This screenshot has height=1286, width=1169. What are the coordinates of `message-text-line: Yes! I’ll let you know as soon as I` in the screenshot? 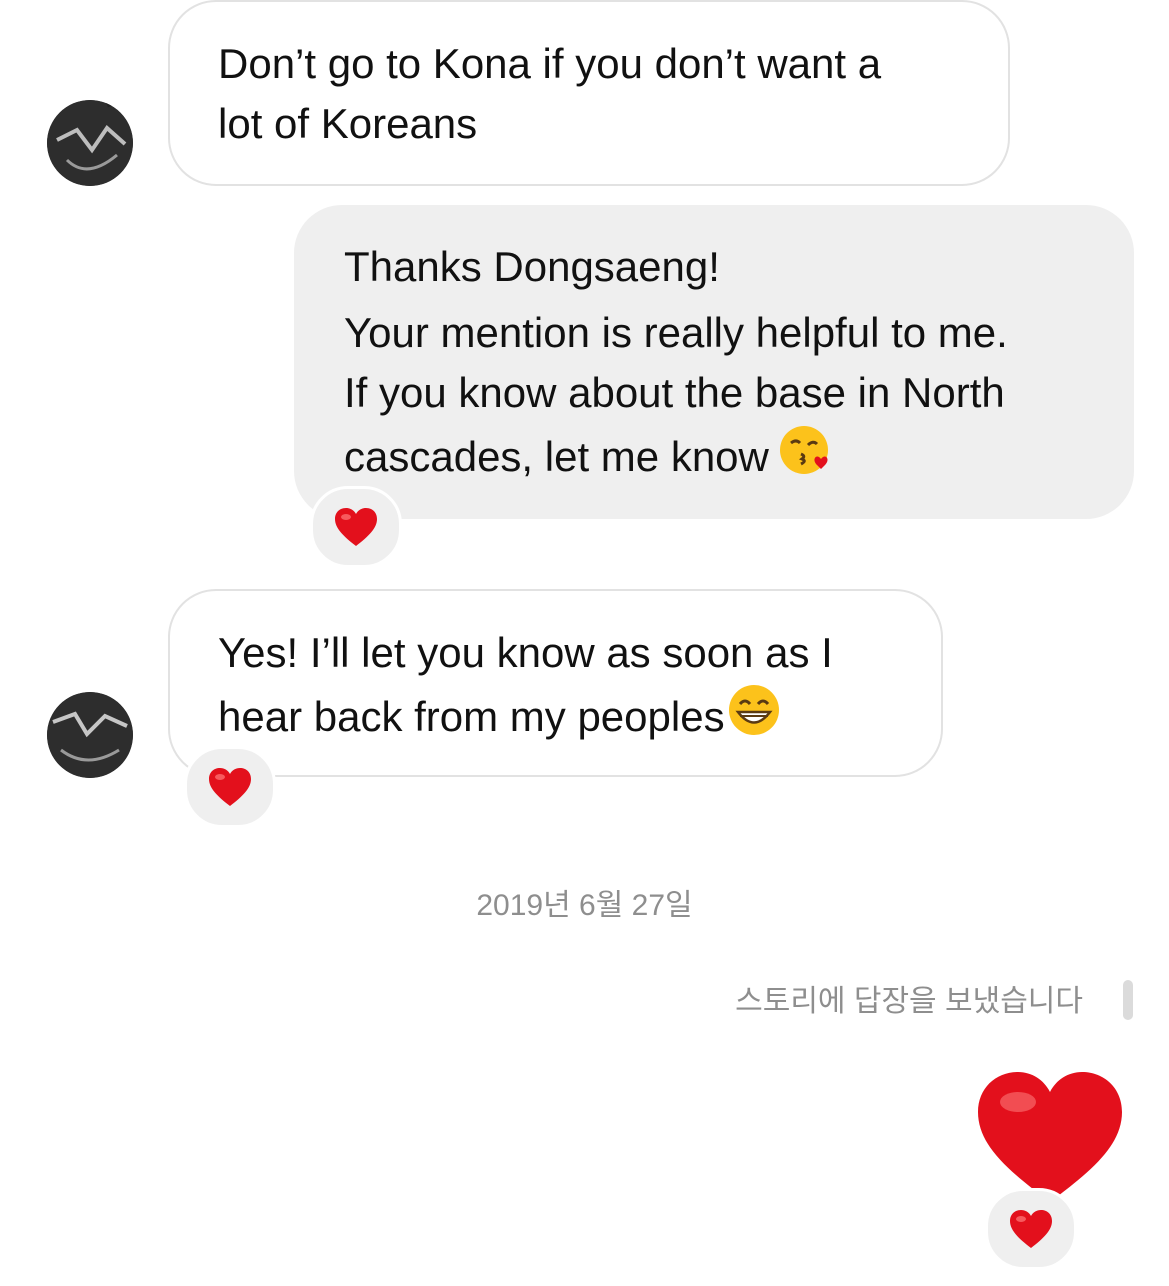 It's located at (525, 652).